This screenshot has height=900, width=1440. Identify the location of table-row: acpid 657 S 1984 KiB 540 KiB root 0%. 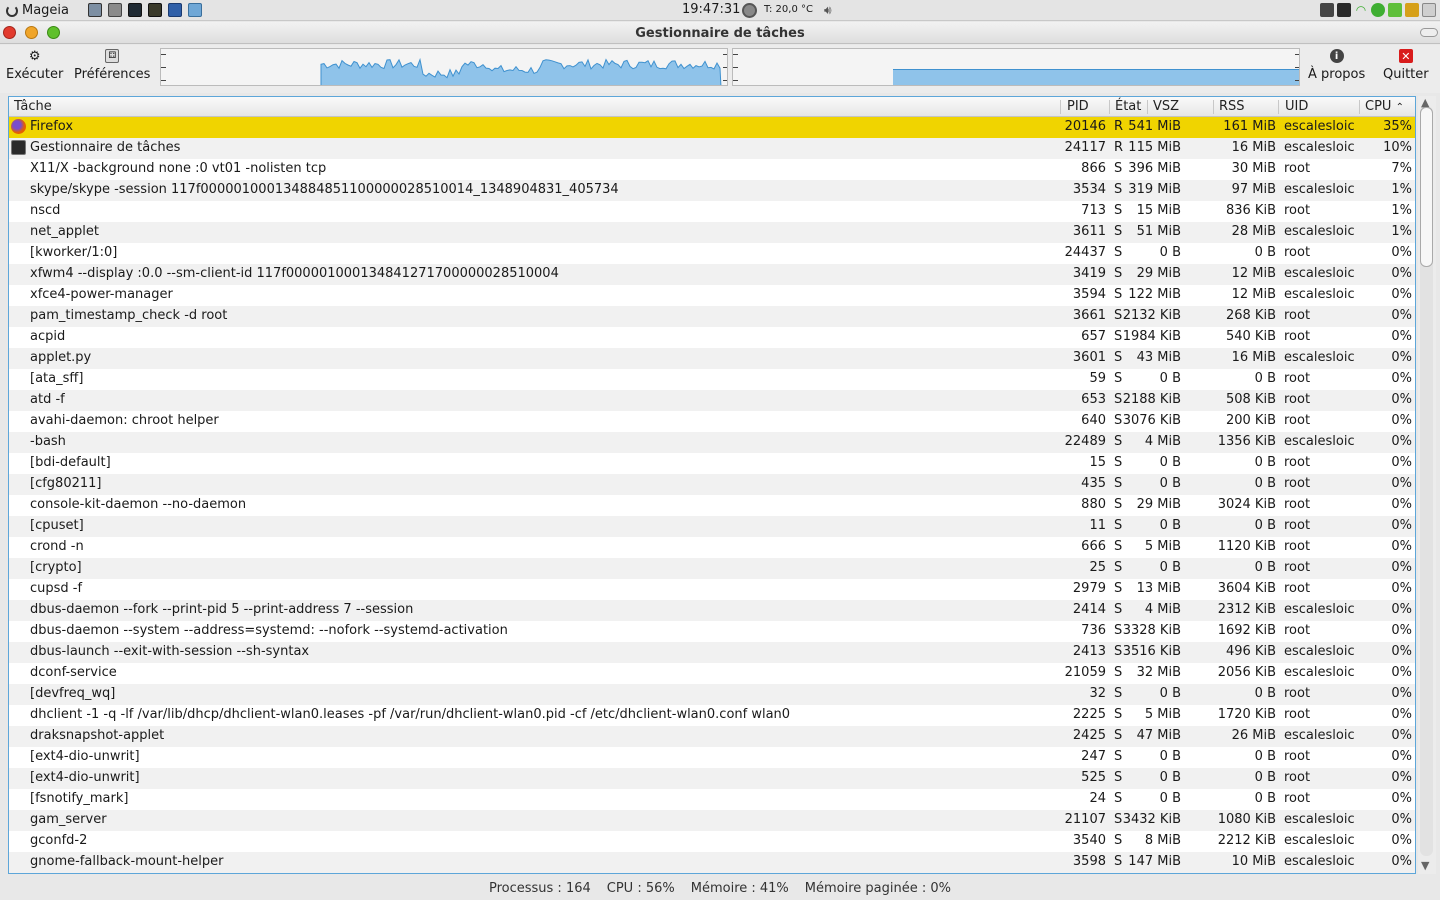
(712, 337).